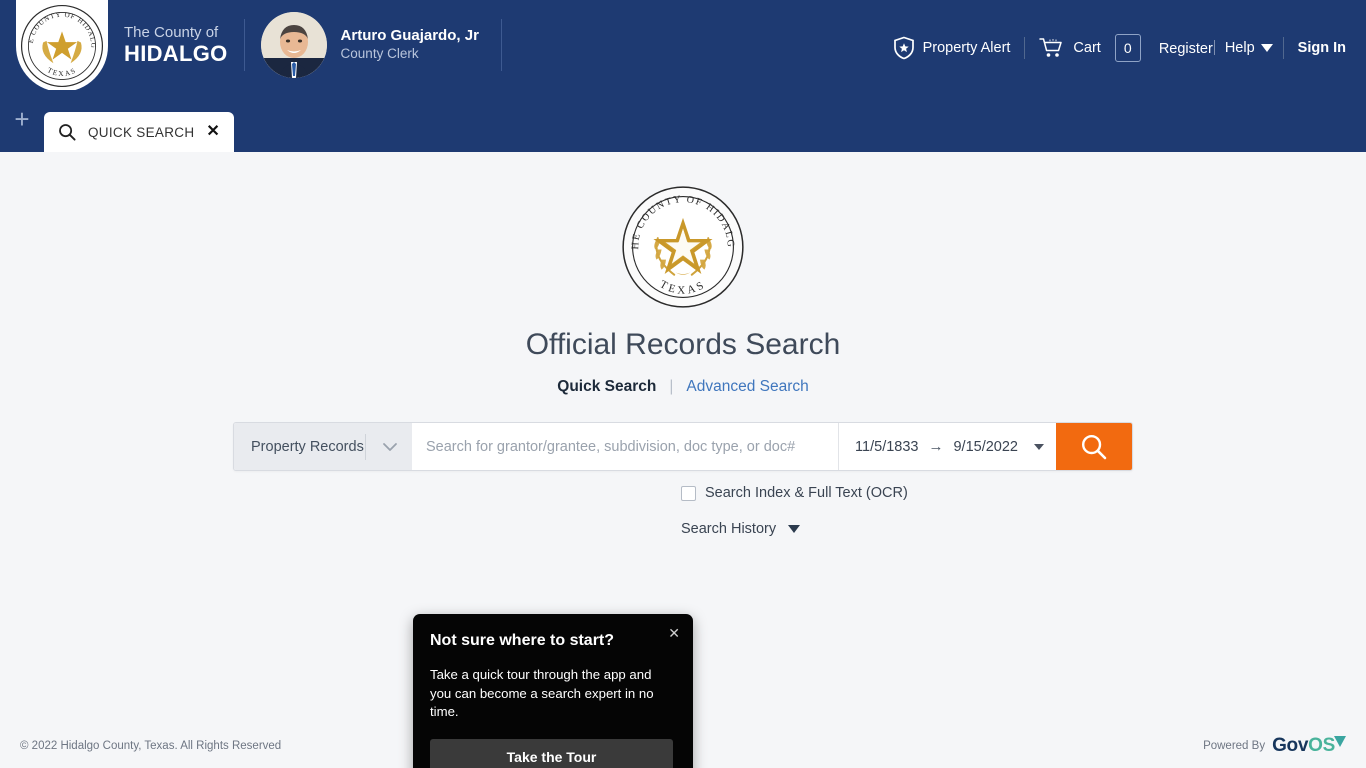 Image resolution: width=1366 pixels, height=768 pixels. I want to click on help-menu: Help, so click(1249, 48).